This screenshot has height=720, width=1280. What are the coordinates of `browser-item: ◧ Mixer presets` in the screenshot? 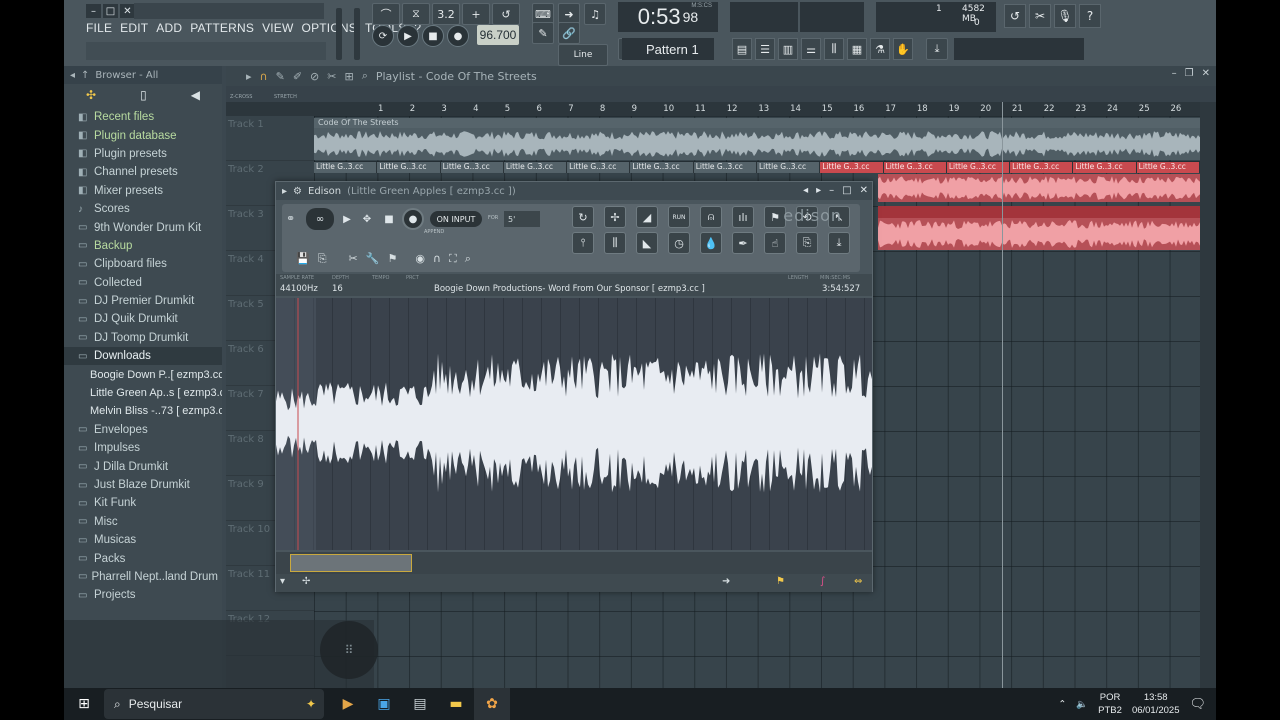 It's located at (143, 191).